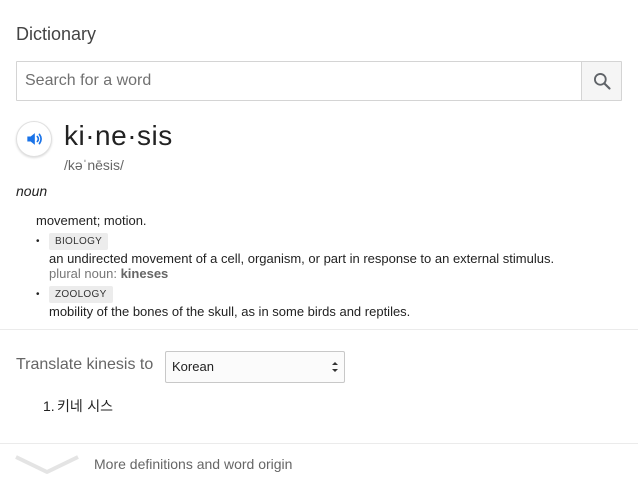 The width and height of the screenshot is (638, 484). I want to click on translation-number: 1., so click(49, 406).